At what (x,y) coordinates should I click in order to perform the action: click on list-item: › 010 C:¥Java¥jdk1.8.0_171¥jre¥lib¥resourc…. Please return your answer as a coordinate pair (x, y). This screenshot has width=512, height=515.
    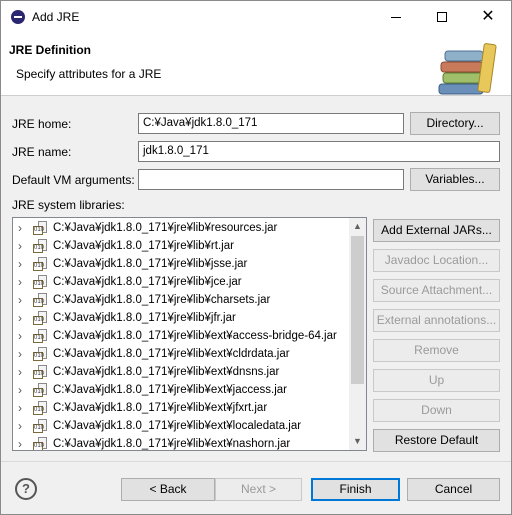
    Looking at the image, I should click on (181, 229).